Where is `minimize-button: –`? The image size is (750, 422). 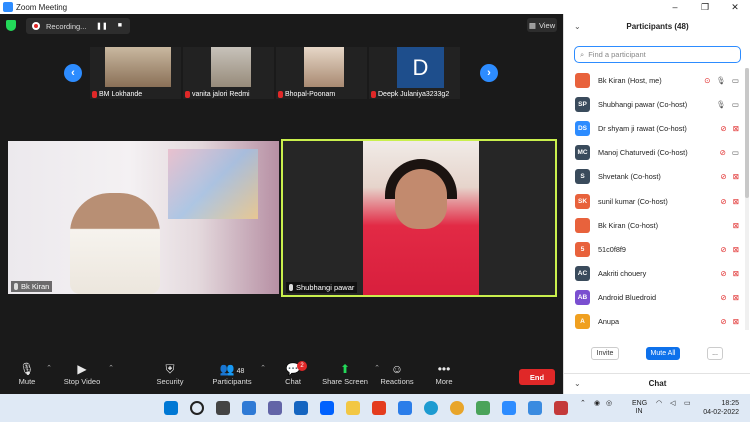
minimize-button: – is located at coordinates (675, 7).